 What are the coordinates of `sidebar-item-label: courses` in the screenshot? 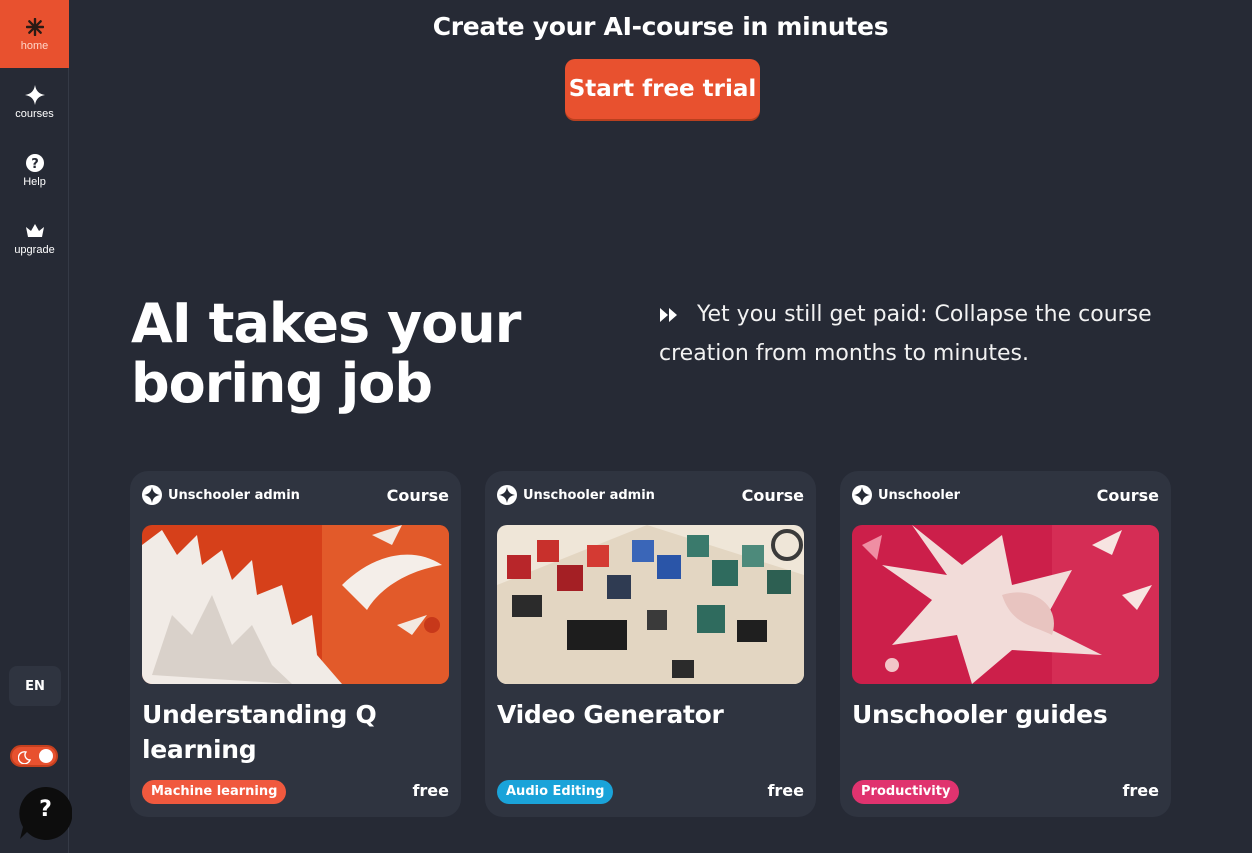 It's located at (34, 113).